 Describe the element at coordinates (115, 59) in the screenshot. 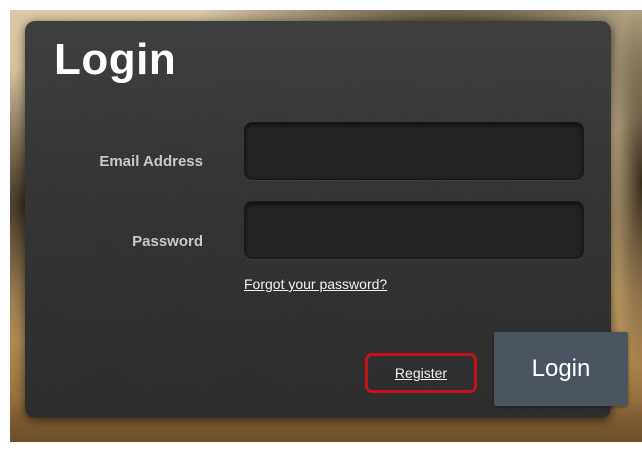

I see `page-title: Login` at that location.